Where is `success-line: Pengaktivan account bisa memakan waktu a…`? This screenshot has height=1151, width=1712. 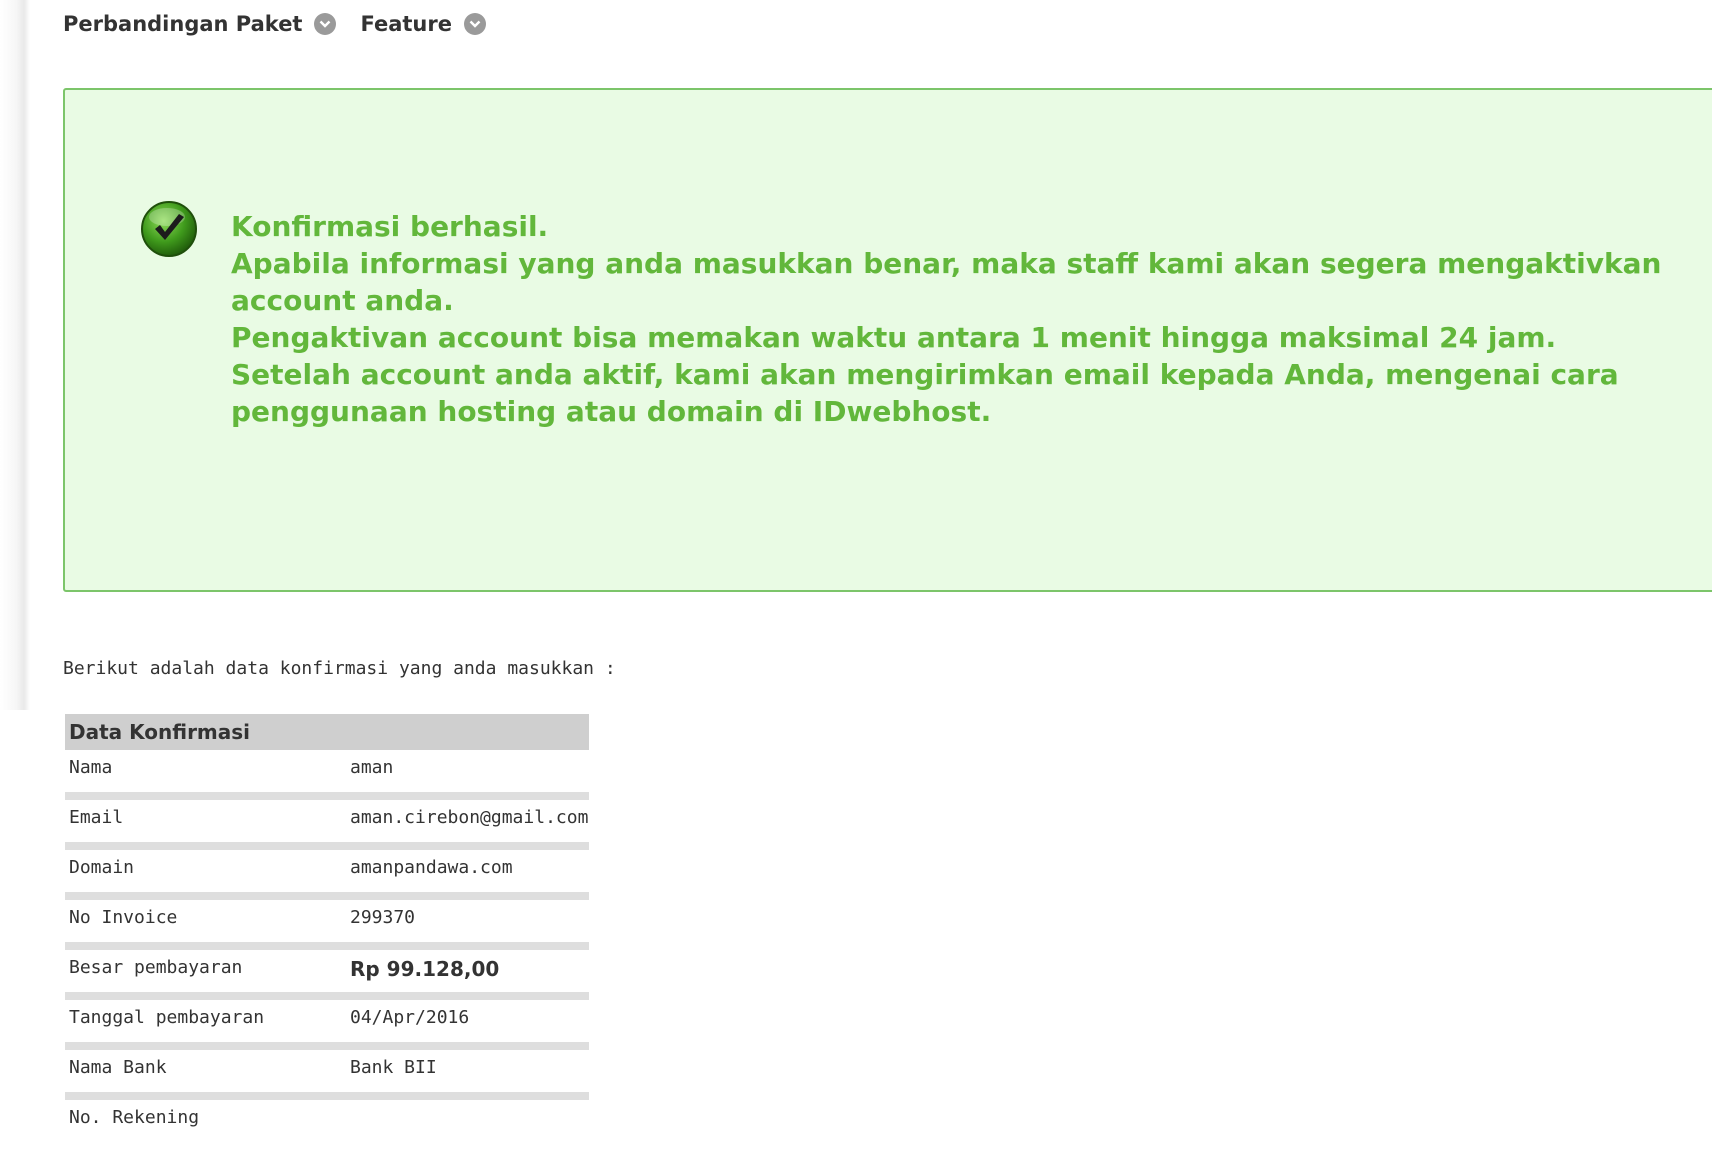 success-line: Pengaktivan account bisa memakan waktu a… is located at coordinates (894, 337).